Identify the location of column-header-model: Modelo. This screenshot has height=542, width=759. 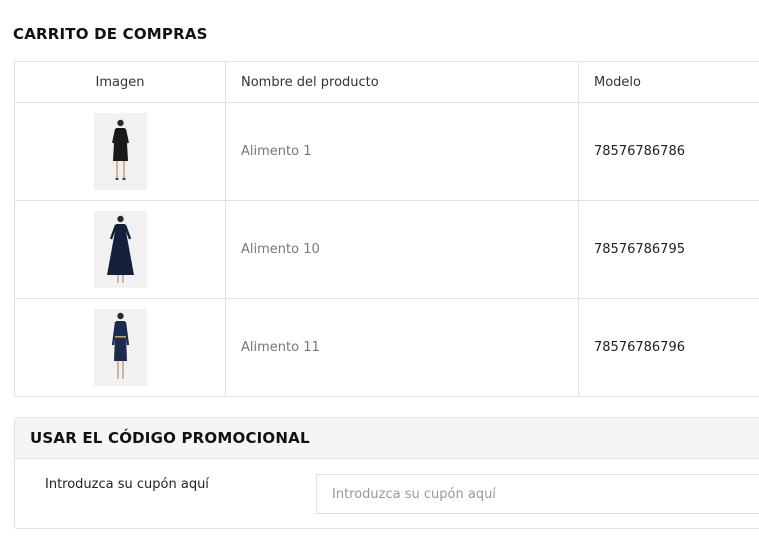
(668, 82).